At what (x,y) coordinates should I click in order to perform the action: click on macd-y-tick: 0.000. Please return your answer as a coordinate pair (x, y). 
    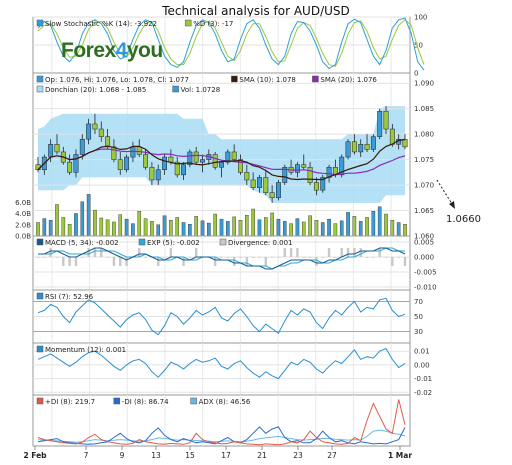
    Looking at the image, I should click on (424, 258).